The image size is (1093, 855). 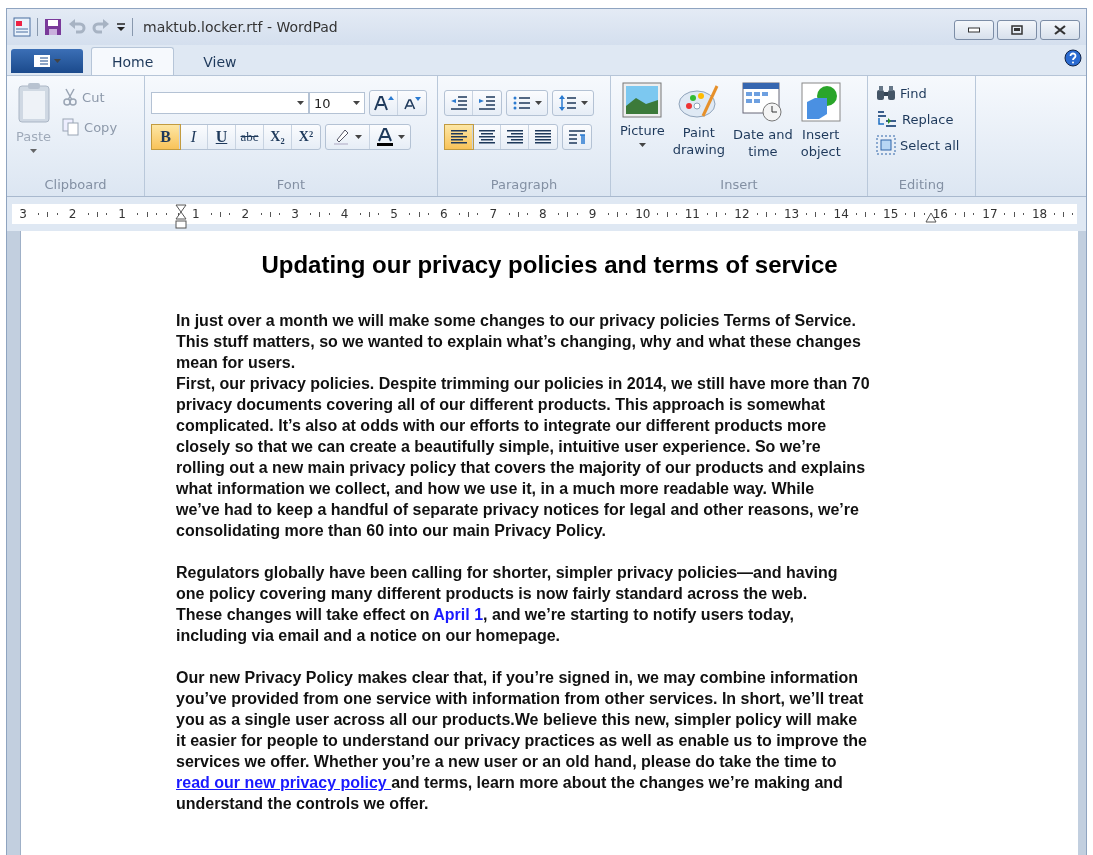 I want to click on maximize-button, so click(x=1017, y=30).